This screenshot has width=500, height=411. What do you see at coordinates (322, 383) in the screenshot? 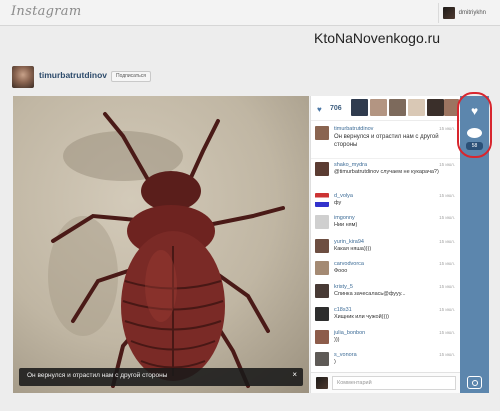
I see `my-avatar` at bounding box center [322, 383].